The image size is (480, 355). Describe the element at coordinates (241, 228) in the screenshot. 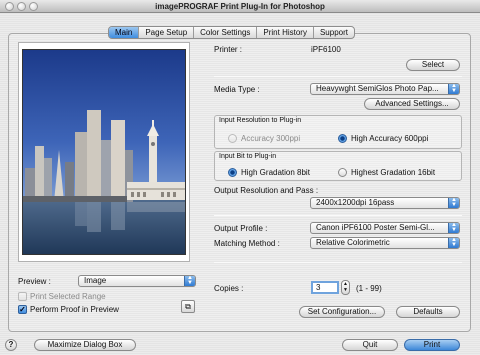

I see `output-profile-label: Output Profile :` at that location.